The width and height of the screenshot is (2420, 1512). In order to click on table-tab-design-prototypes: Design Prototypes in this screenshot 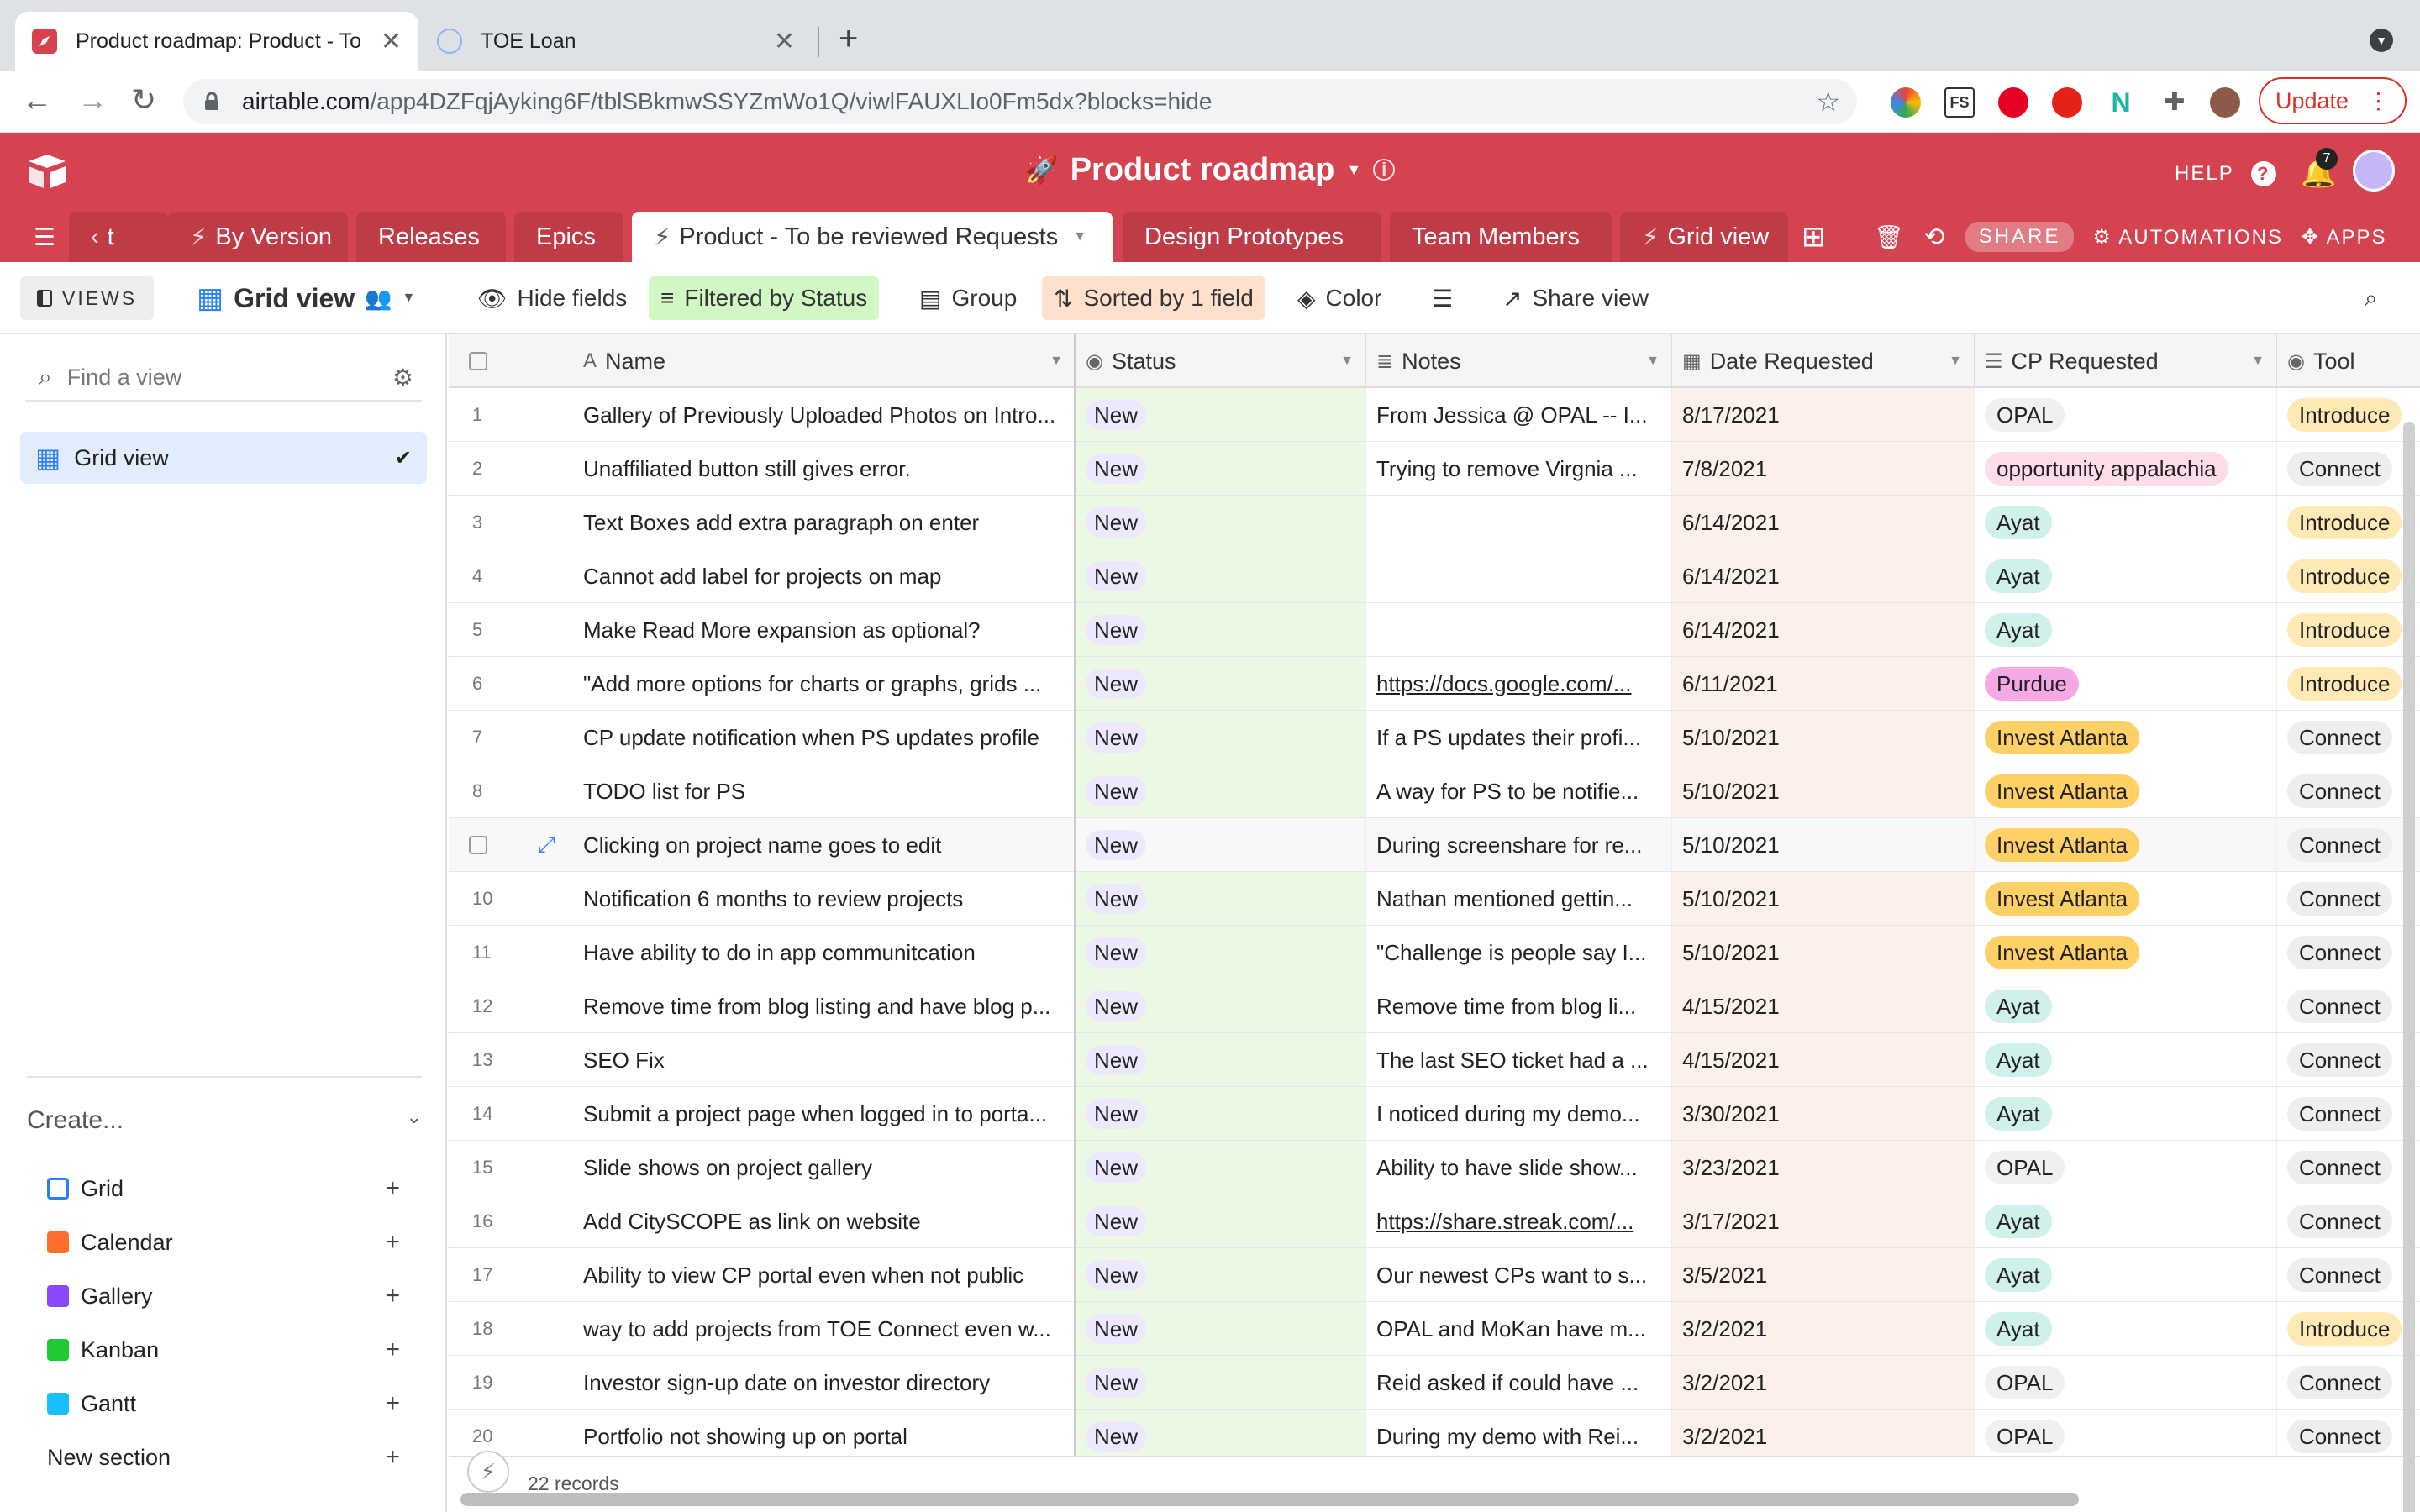, I will do `click(1252, 237)`.